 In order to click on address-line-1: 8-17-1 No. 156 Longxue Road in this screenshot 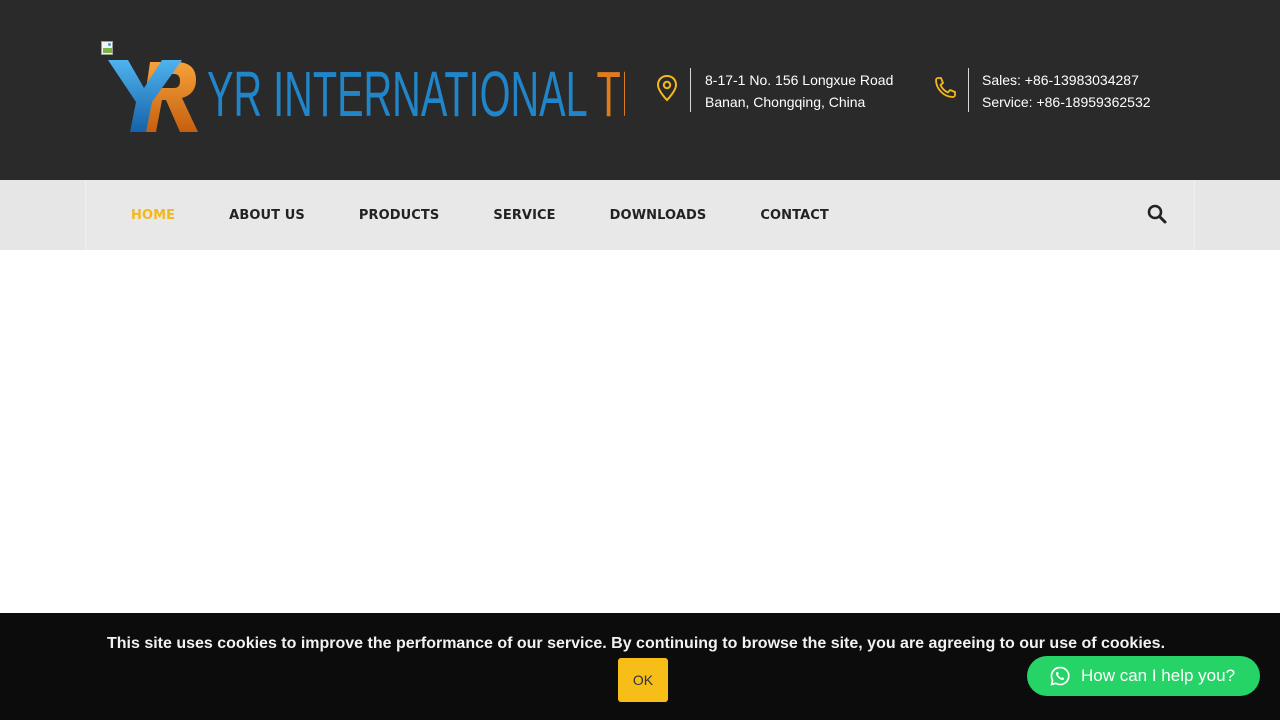, I will do `click(799, 80)`.